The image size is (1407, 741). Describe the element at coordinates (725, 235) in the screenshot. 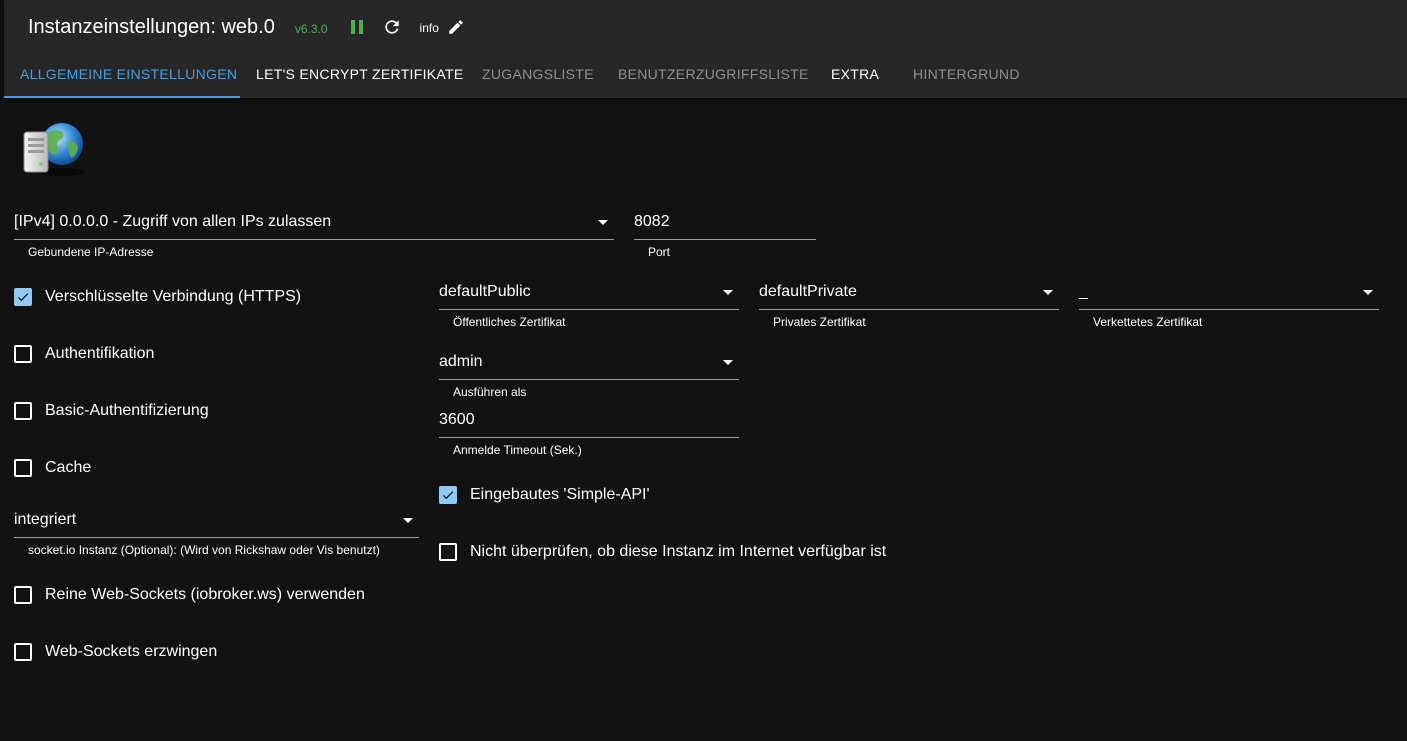

I see `port-input: 8082 Port` at that location.